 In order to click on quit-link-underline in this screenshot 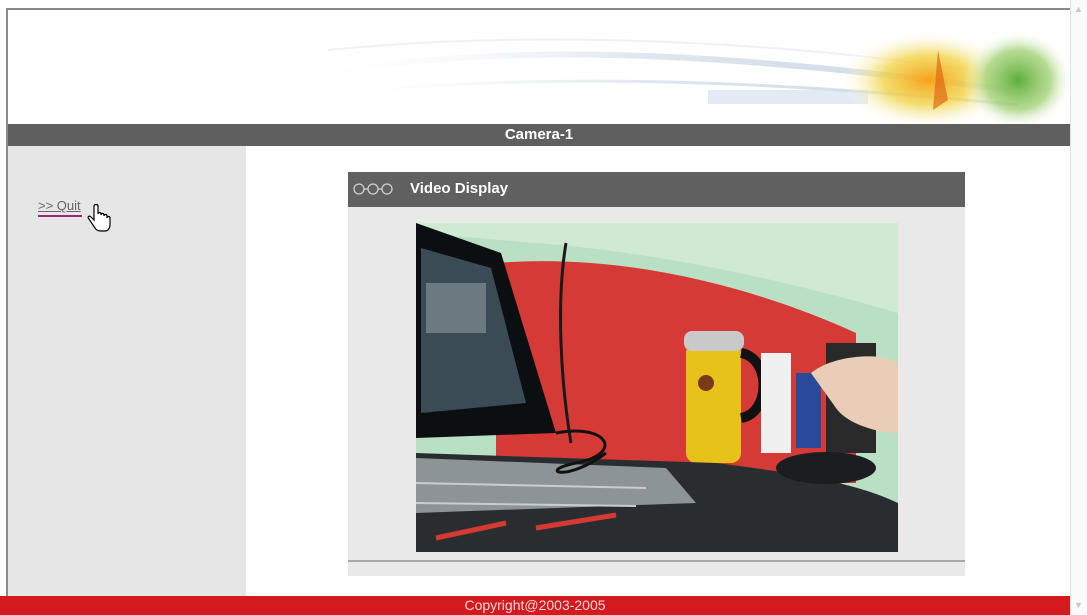, I will do `click(60, 216)`.